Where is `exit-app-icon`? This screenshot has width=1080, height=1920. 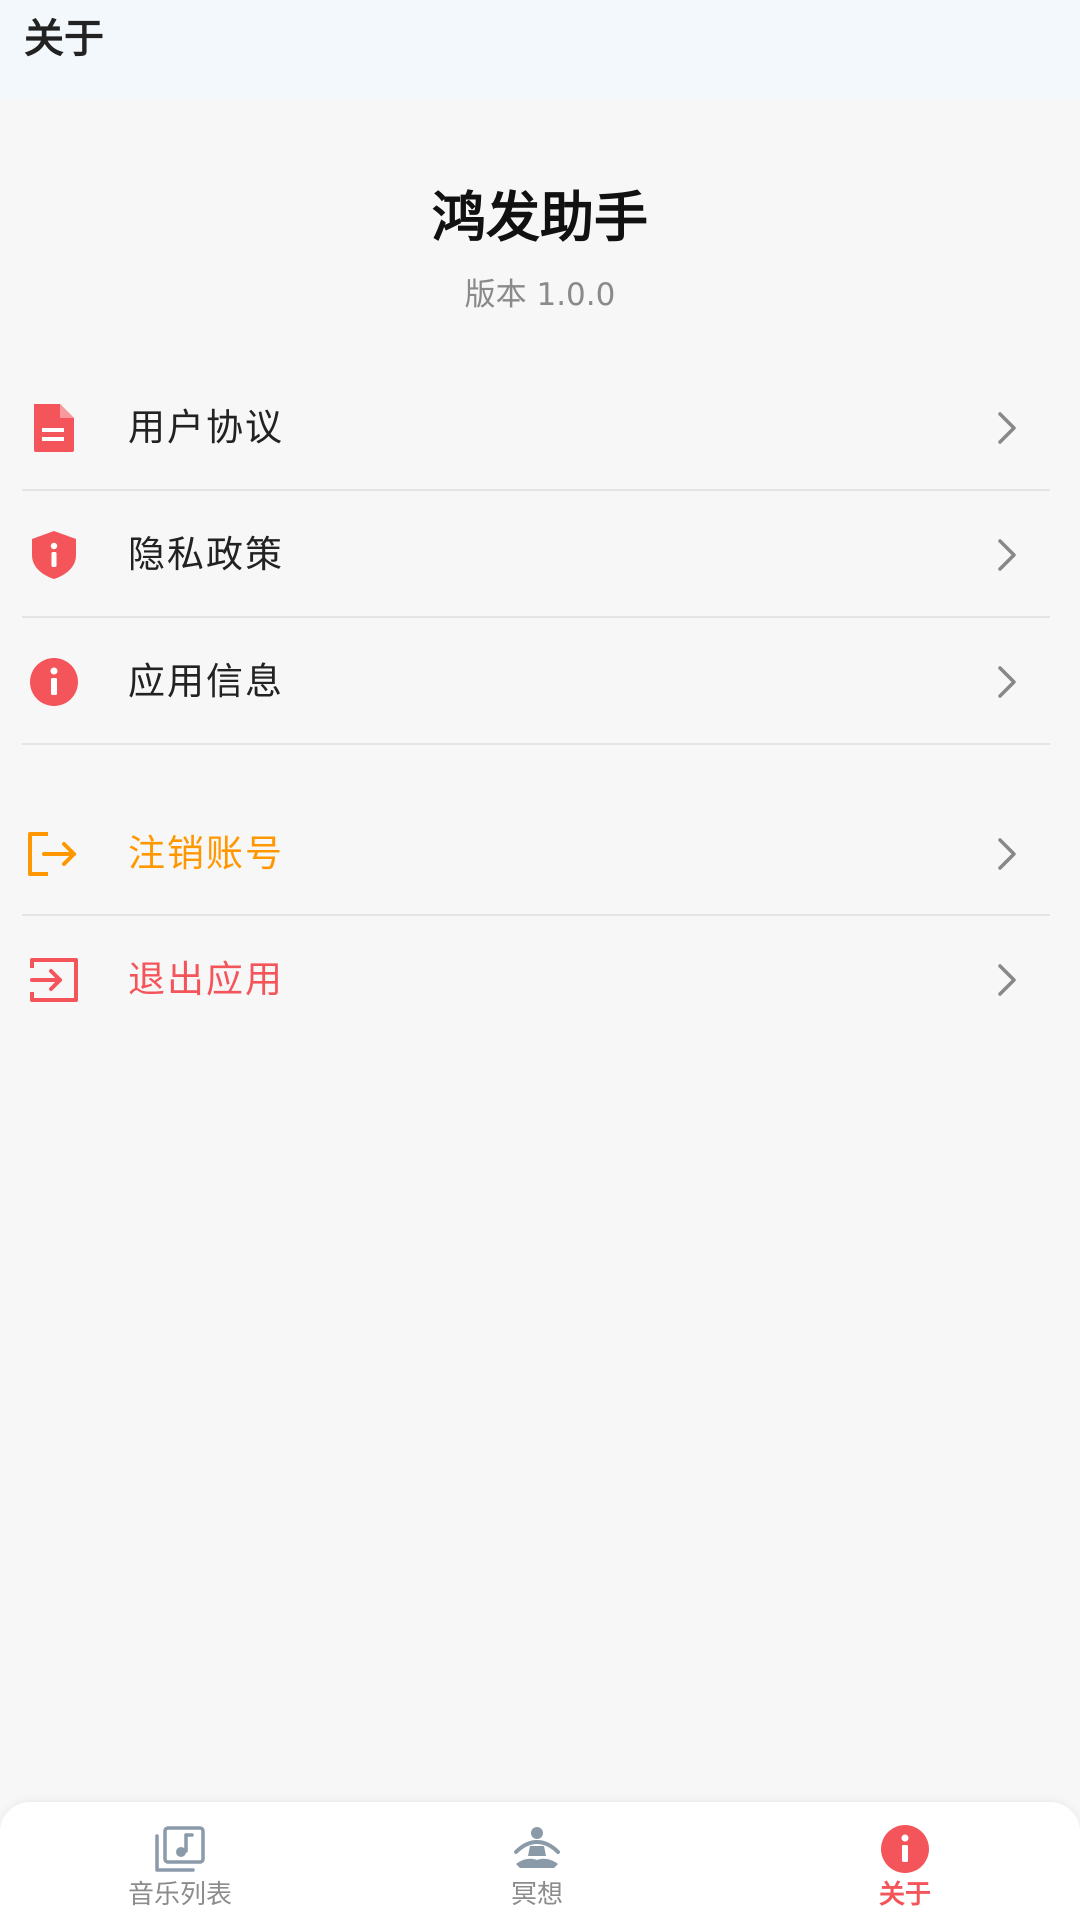
exit-app-icon is located at coordinates (54, 980).